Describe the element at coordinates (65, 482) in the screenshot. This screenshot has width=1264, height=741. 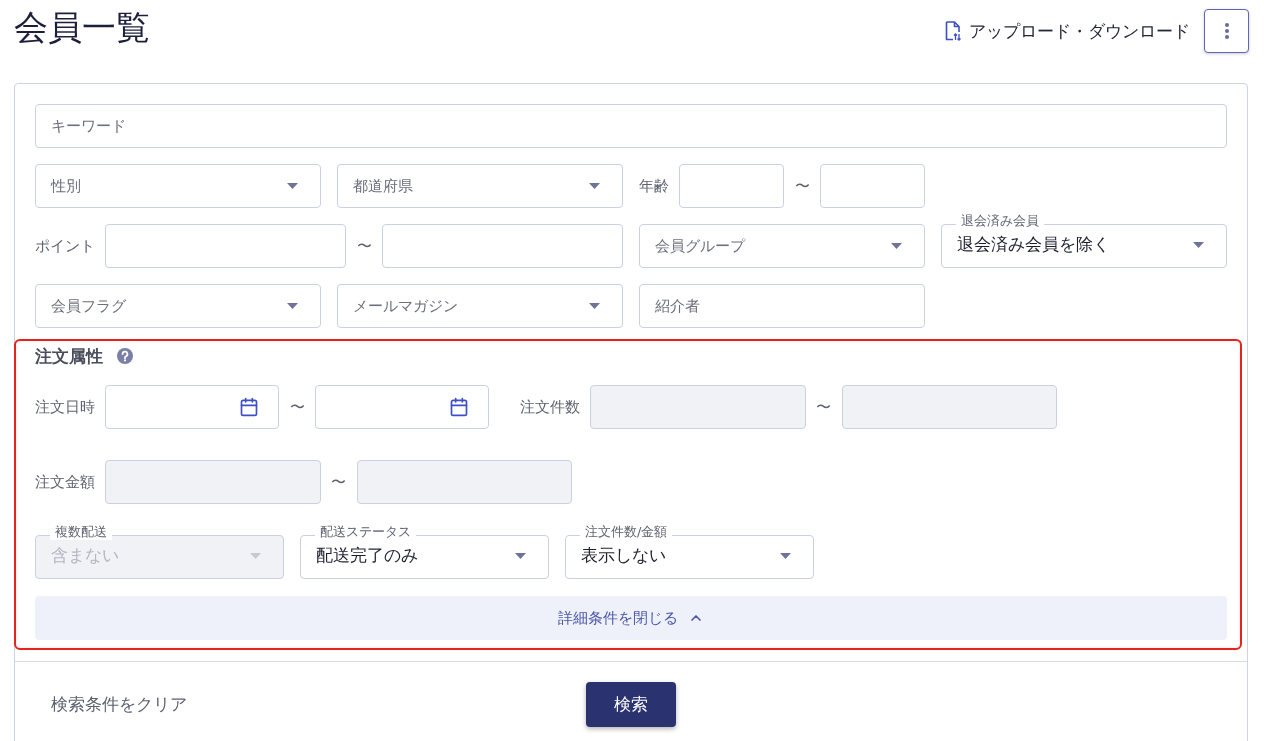
I see `field-label: 注文金額` at that location.